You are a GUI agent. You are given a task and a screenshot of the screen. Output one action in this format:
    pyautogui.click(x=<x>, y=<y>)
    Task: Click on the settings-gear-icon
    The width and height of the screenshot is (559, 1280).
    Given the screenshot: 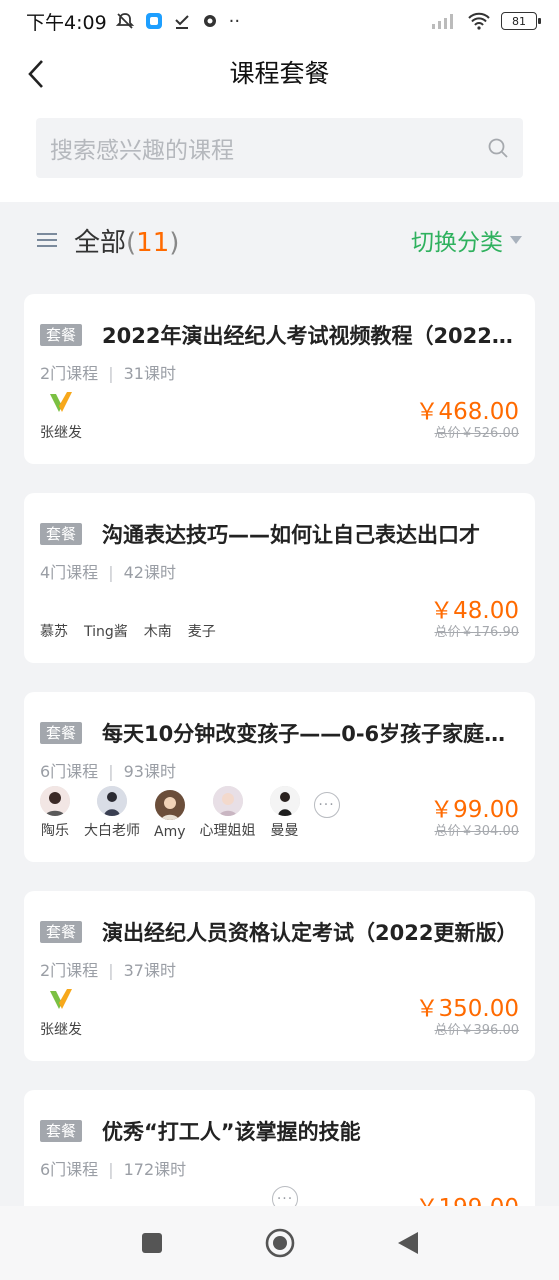 What is the action you would take?
    pyautogui.click(x=209, y=21)
    